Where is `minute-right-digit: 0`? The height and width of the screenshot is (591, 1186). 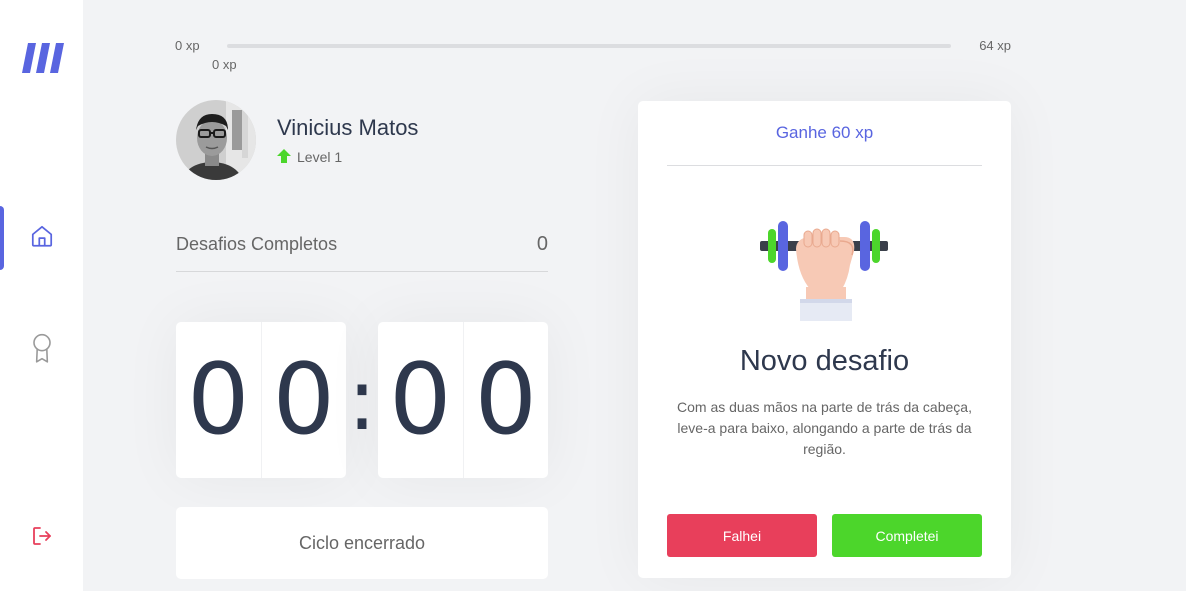 minute-right-digit: 0 is located at coordinates (303, 400).